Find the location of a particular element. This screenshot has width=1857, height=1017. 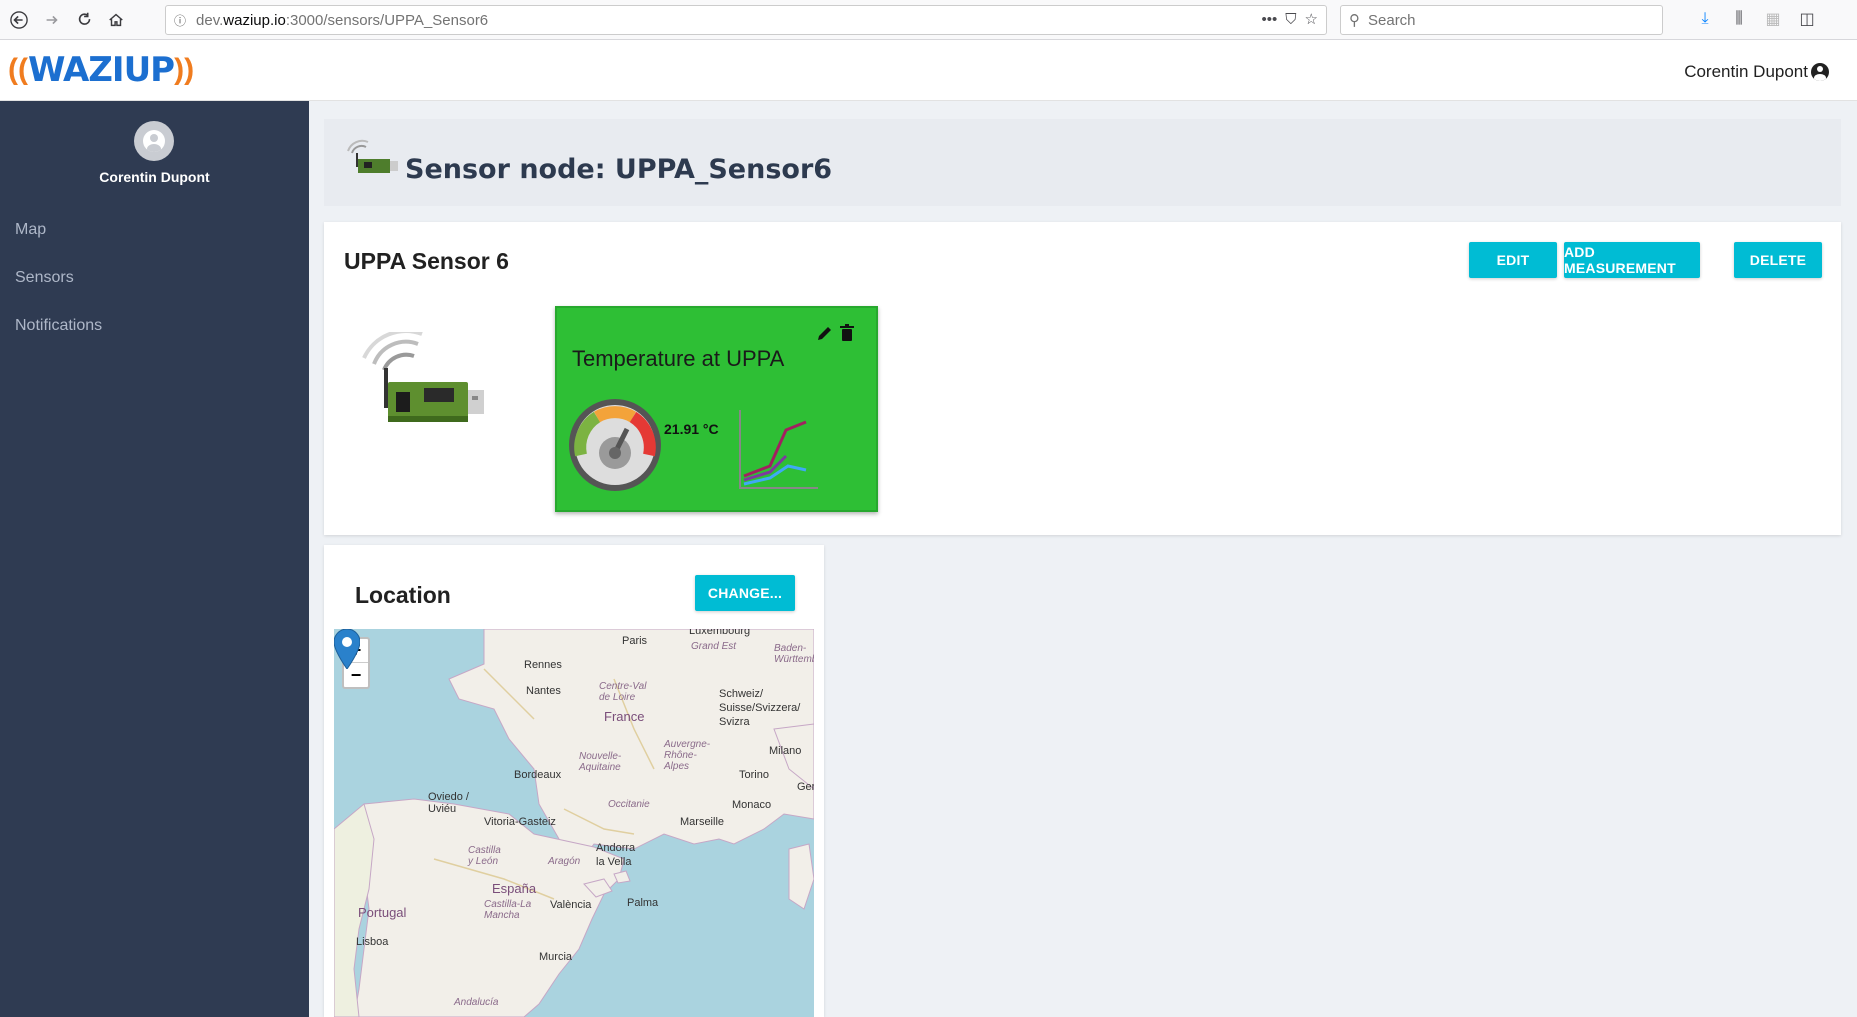

map-label-portugal: Portugal is located at coordinates (382, 912).